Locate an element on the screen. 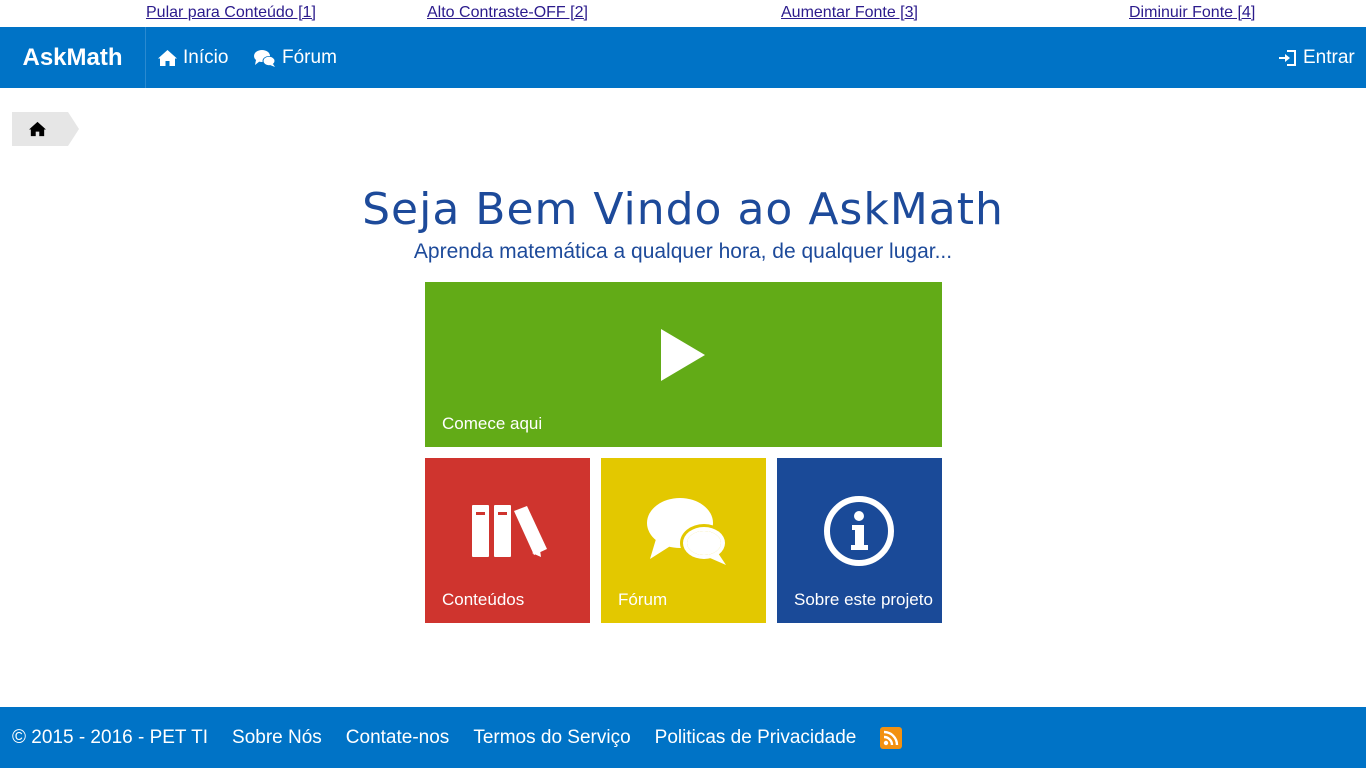  footer-terms-link: Termos do Serviço is located at coordinates (551, 738).